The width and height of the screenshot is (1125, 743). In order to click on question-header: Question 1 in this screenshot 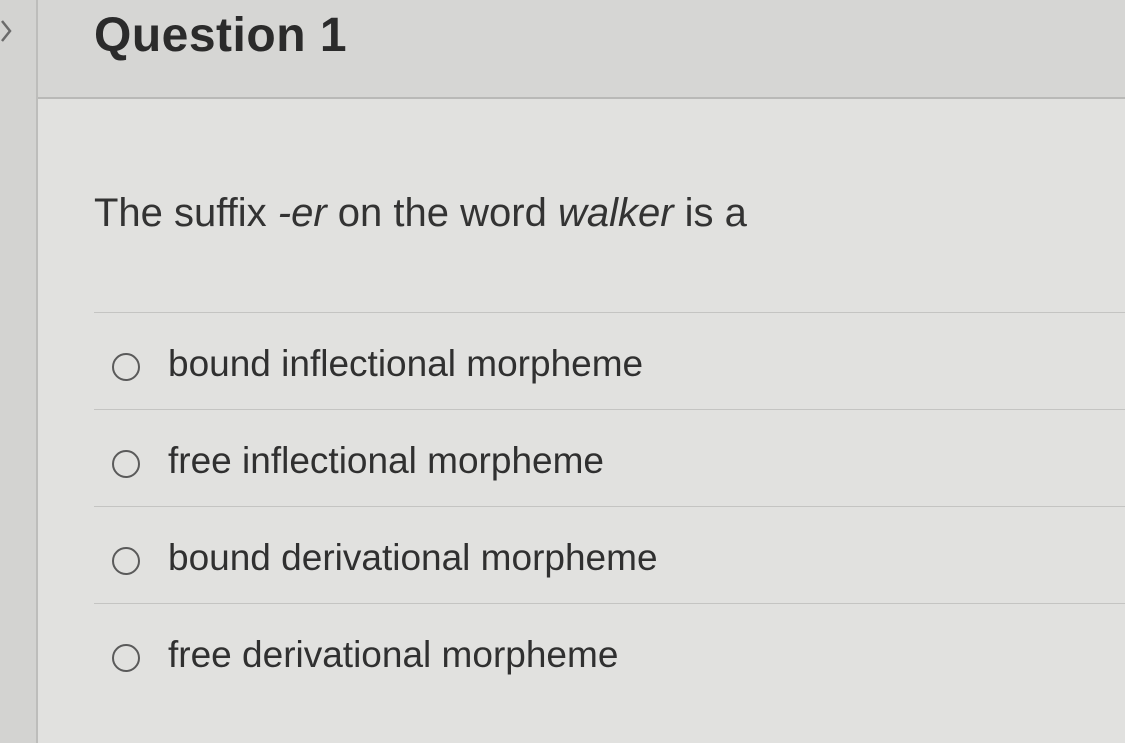, I will do `click(581, 49)`.